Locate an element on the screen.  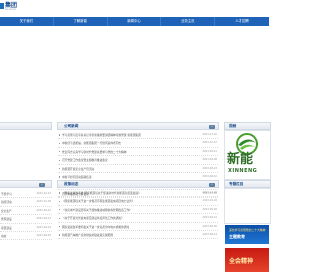
main-nav: 关于我们 了解新能 新闻中心 业务主页 人才招聘 is located at coordinates (134, 21).